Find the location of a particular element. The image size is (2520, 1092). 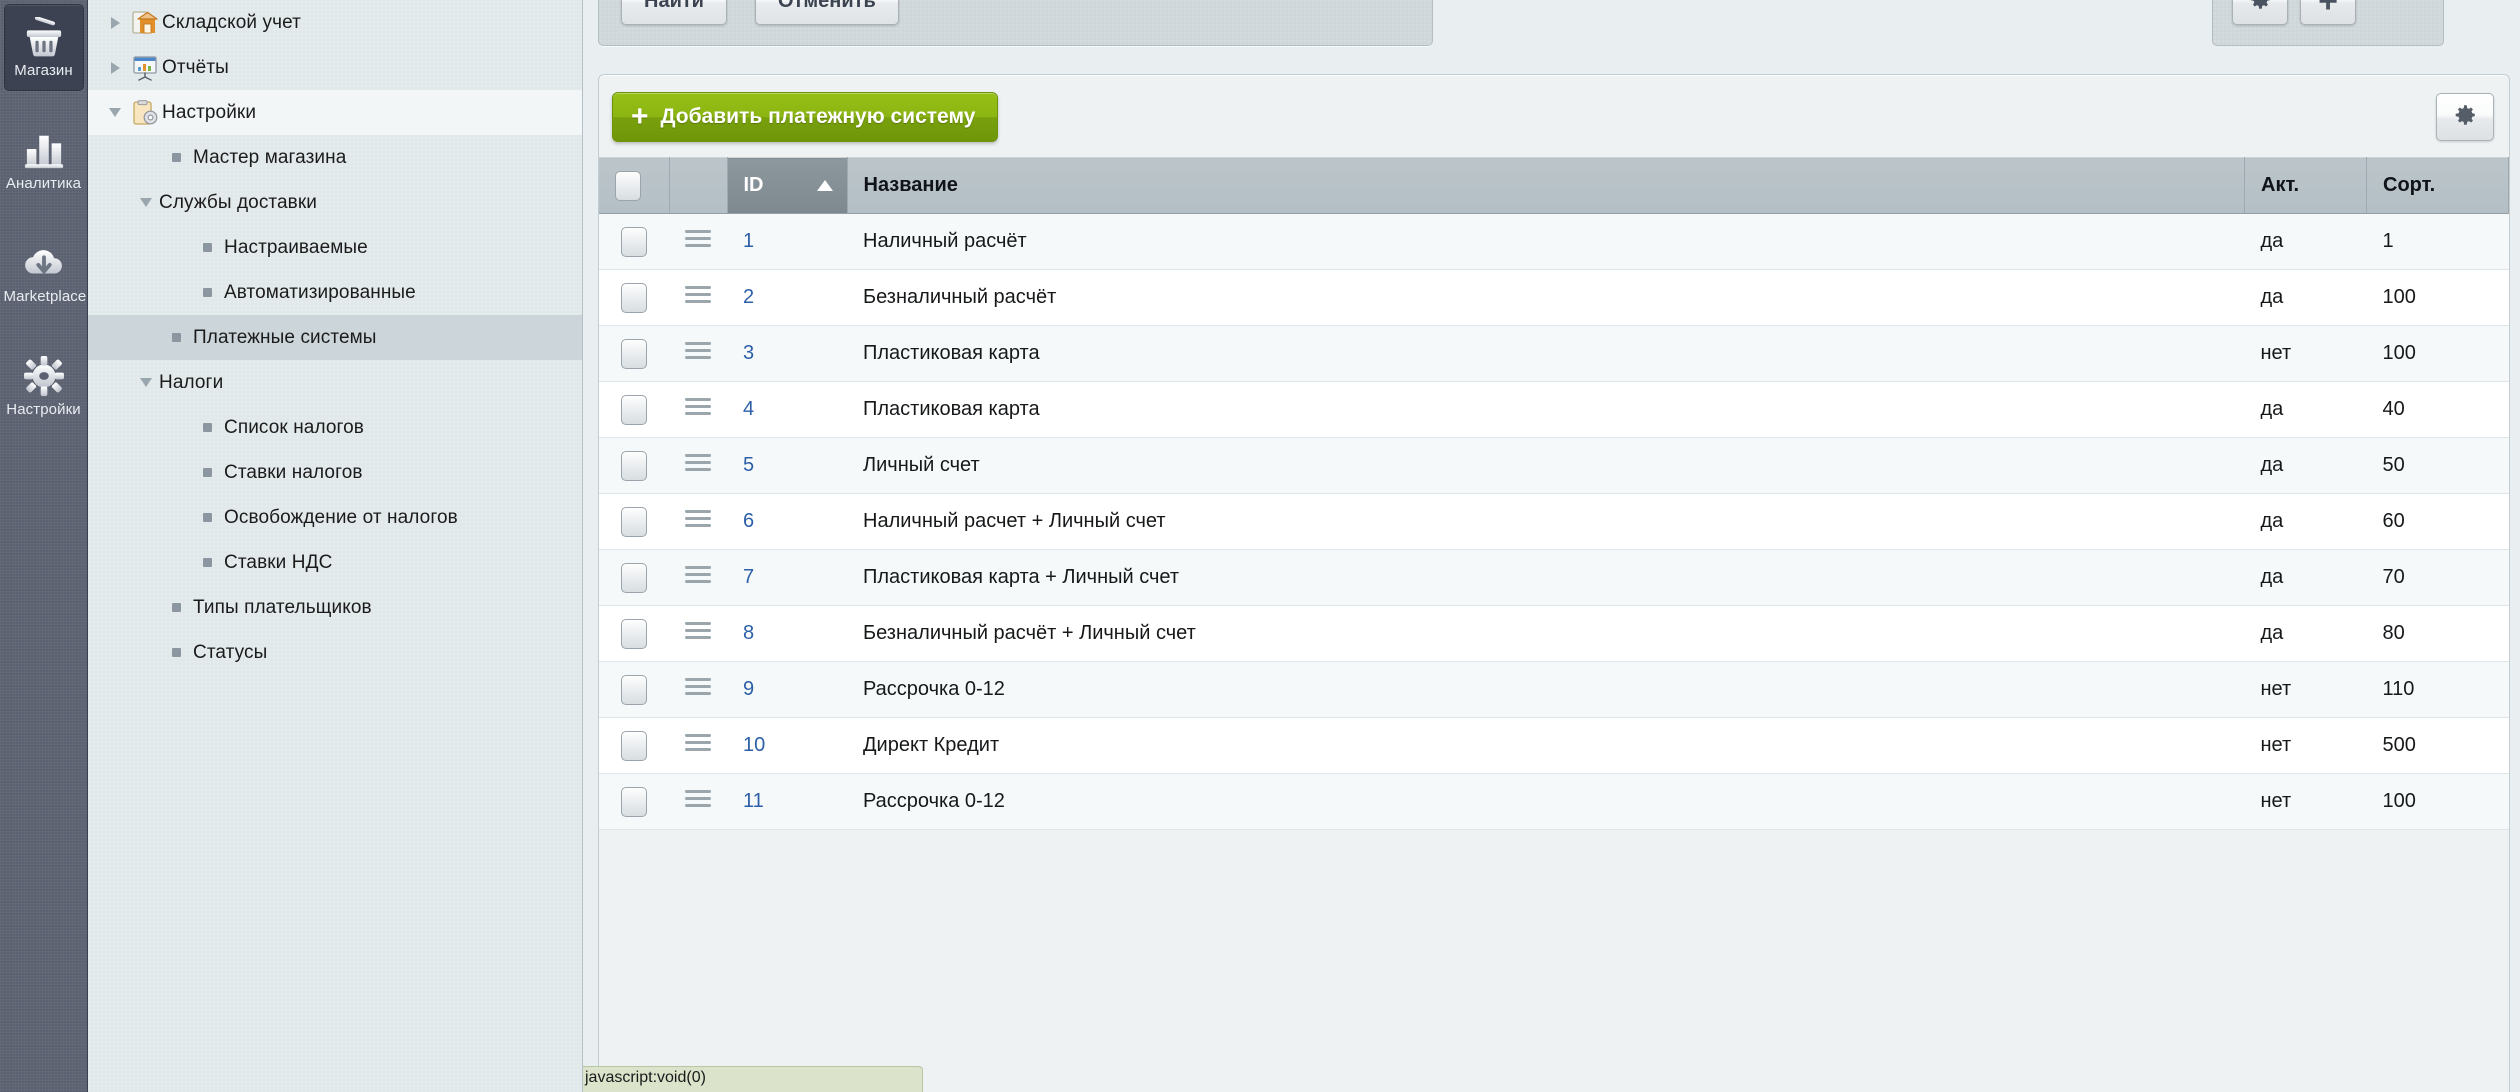

id-link: 1 is located at coordinates (748, 241).